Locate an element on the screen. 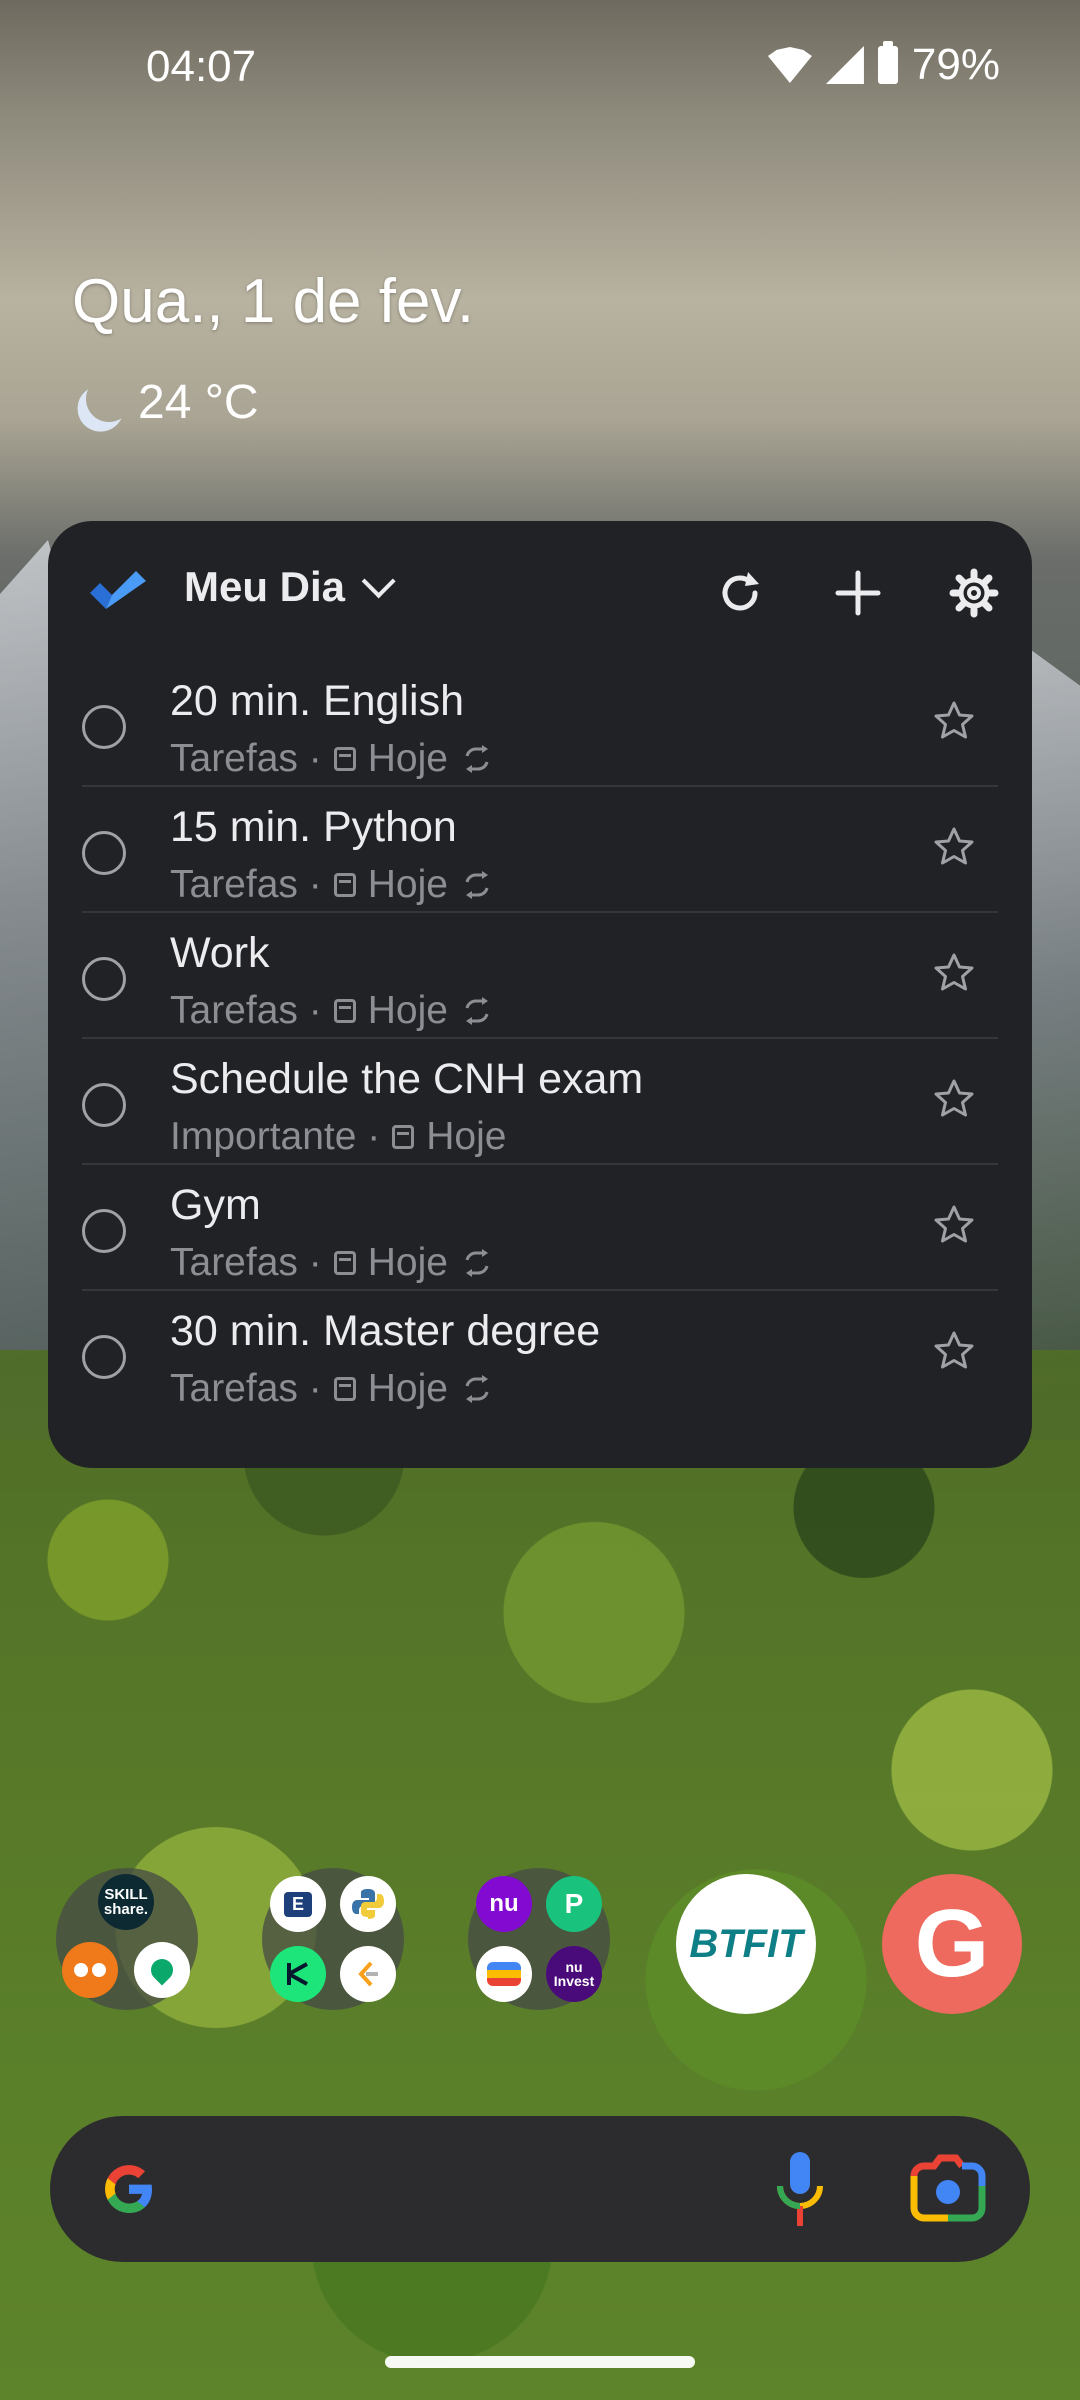  refresh-icon is located at coordinates (740, 591).